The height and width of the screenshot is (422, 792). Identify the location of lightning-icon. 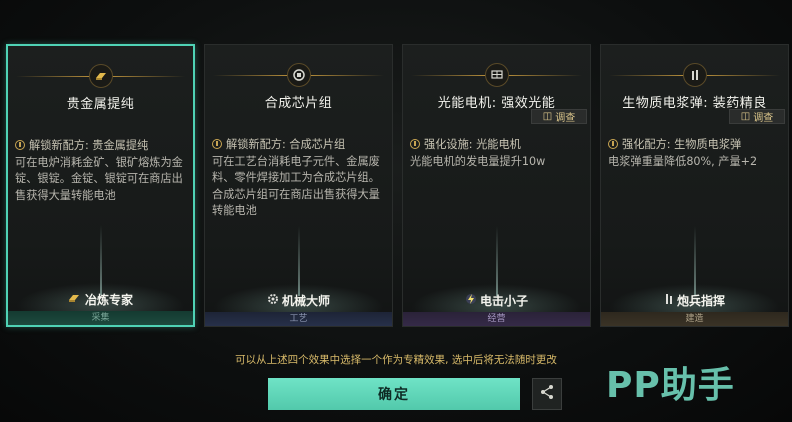
(471, 300).